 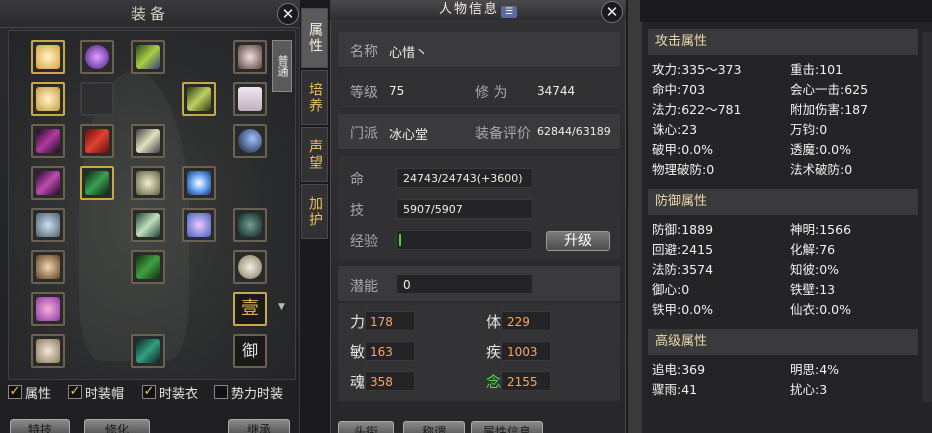 What do you see at coordinates (407, 285) in the screenshot?
I see `potential-value: 0` at bounding box center [407, 285].